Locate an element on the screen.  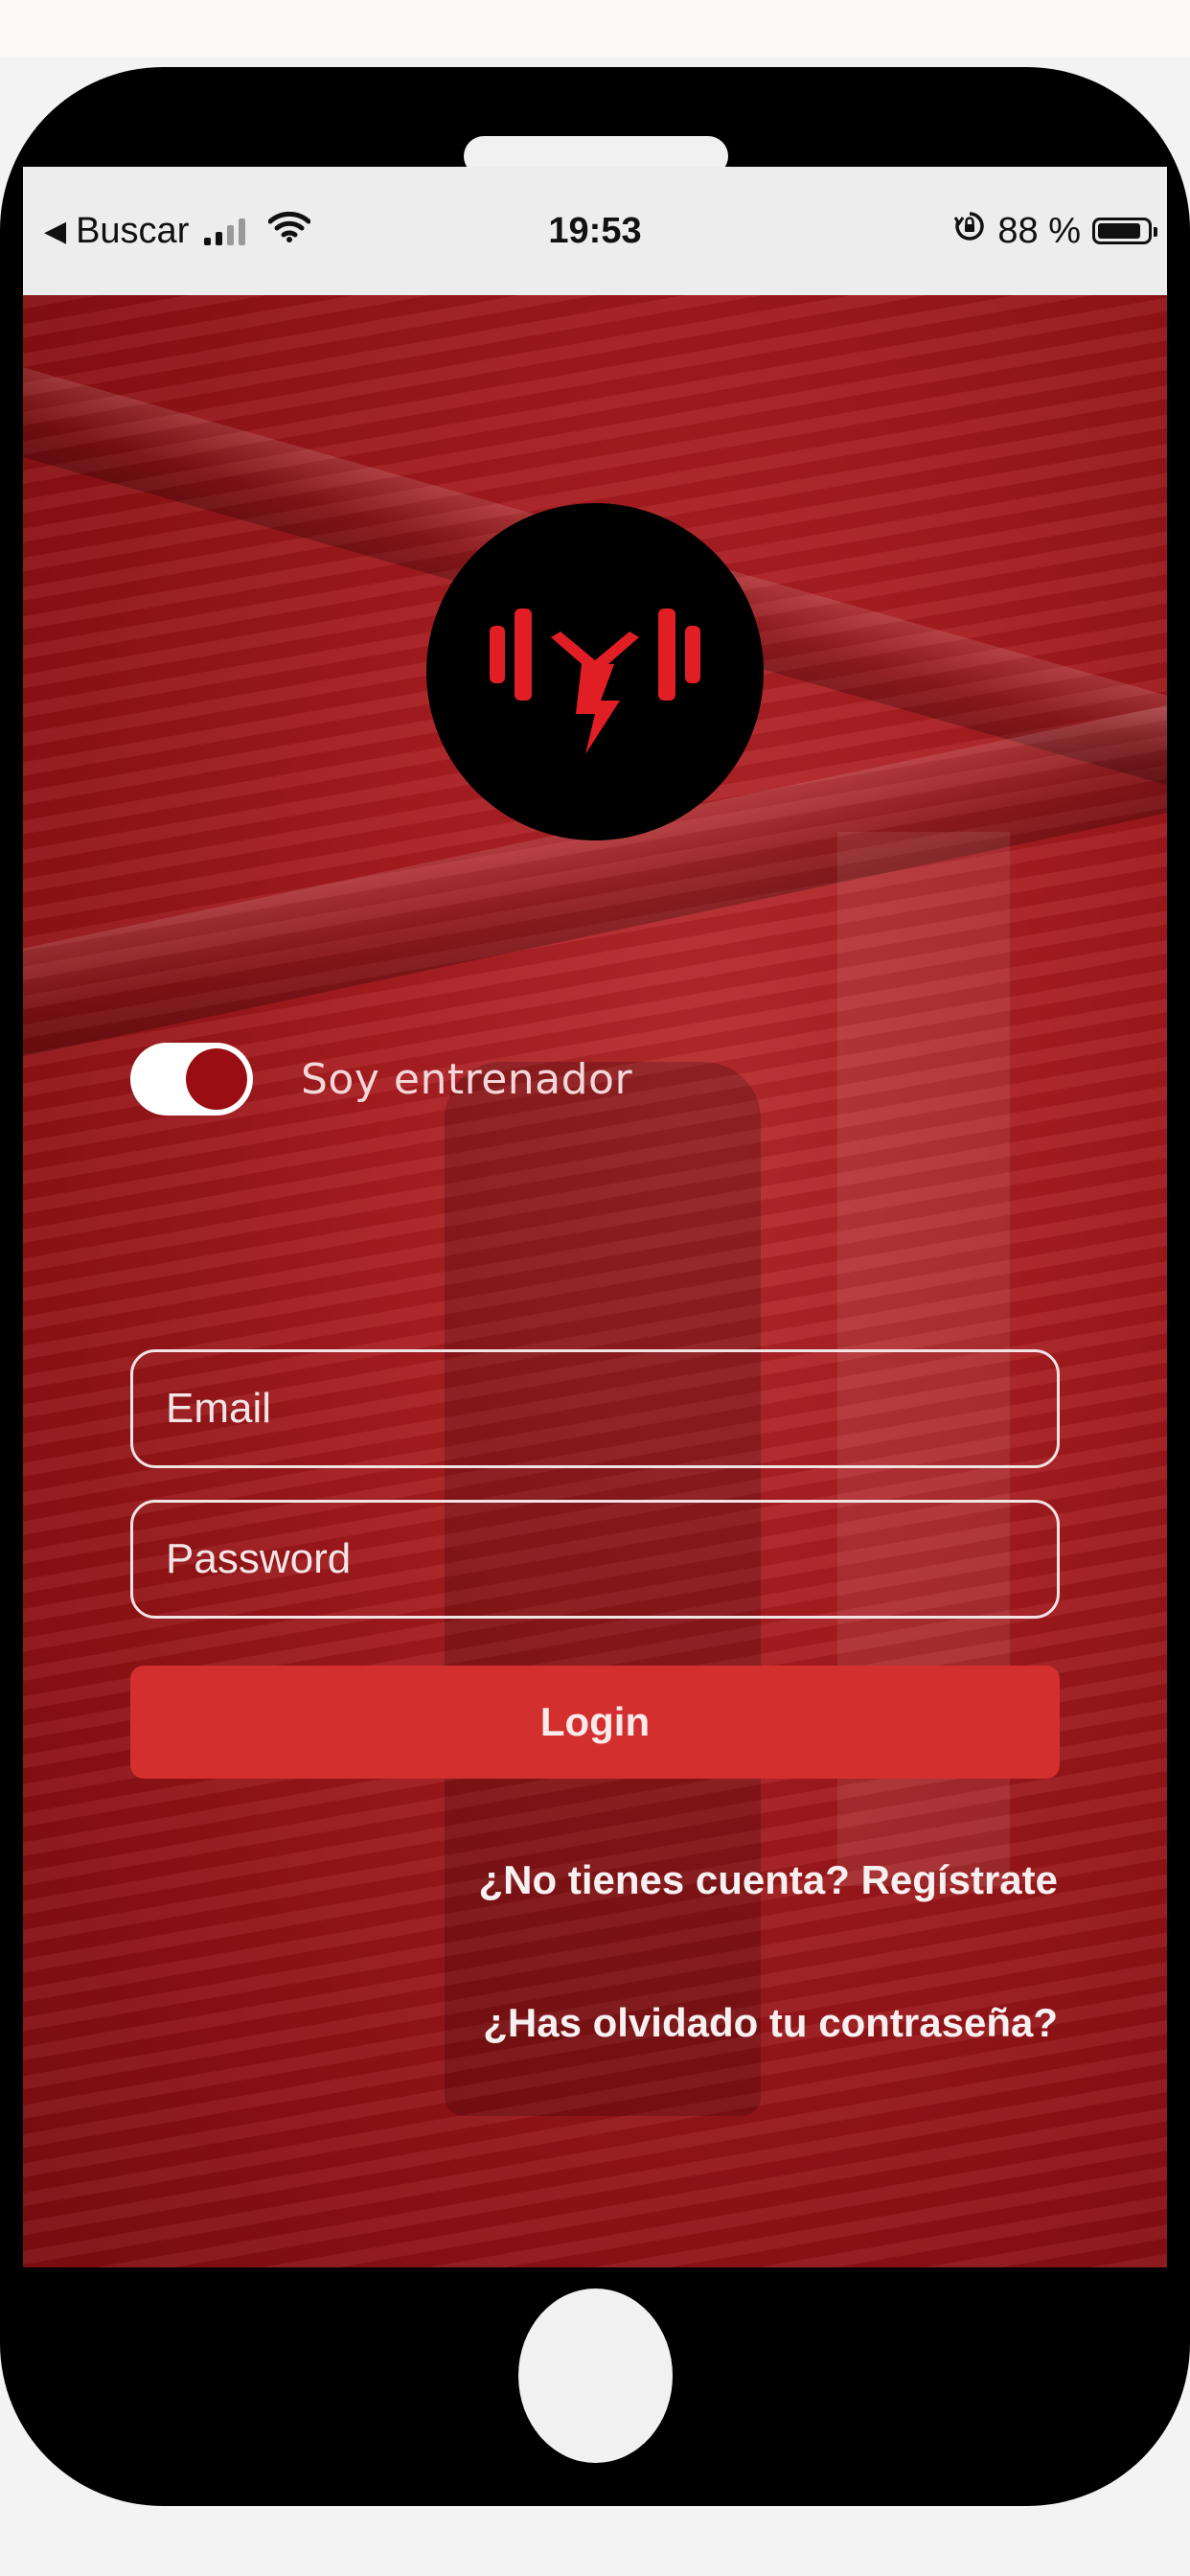
home-button is located at coordinates (595, 2375).